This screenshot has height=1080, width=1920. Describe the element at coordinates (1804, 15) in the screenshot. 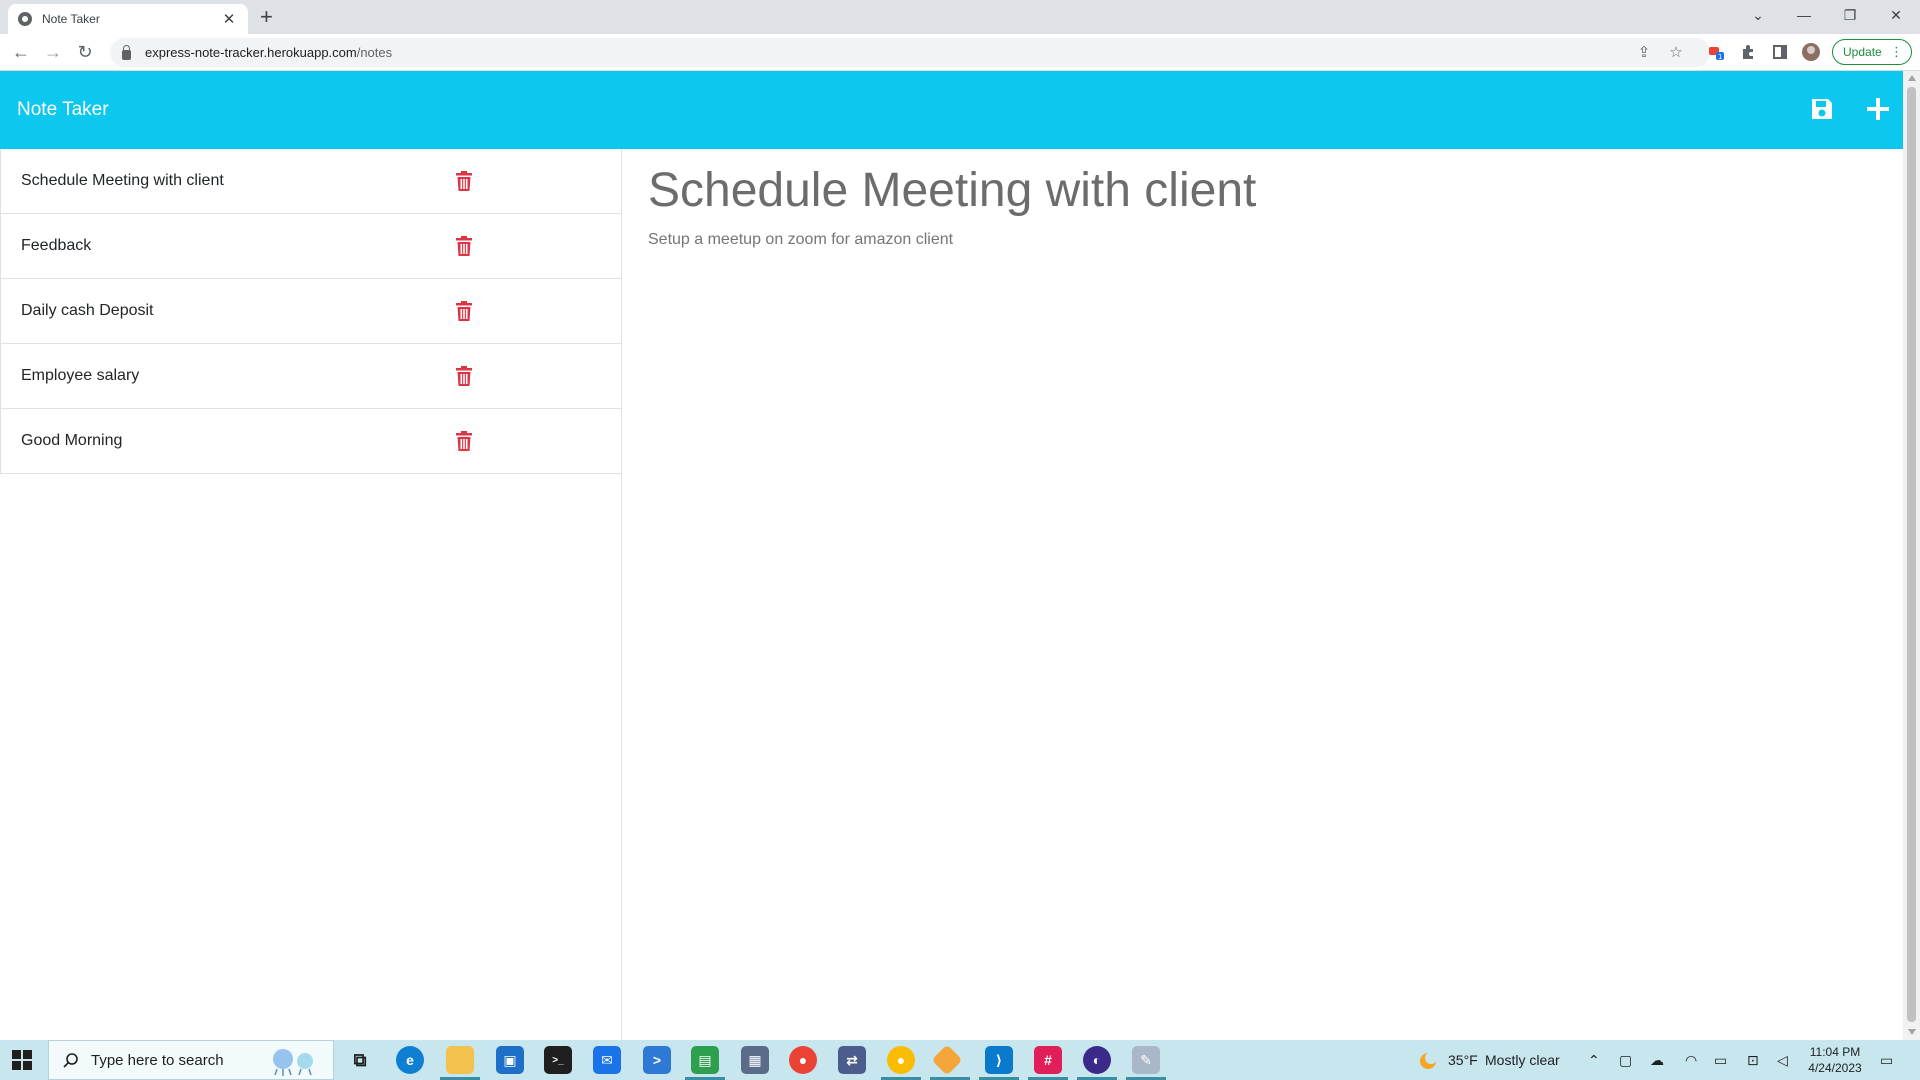

I see `minimize-button: —` at that location.